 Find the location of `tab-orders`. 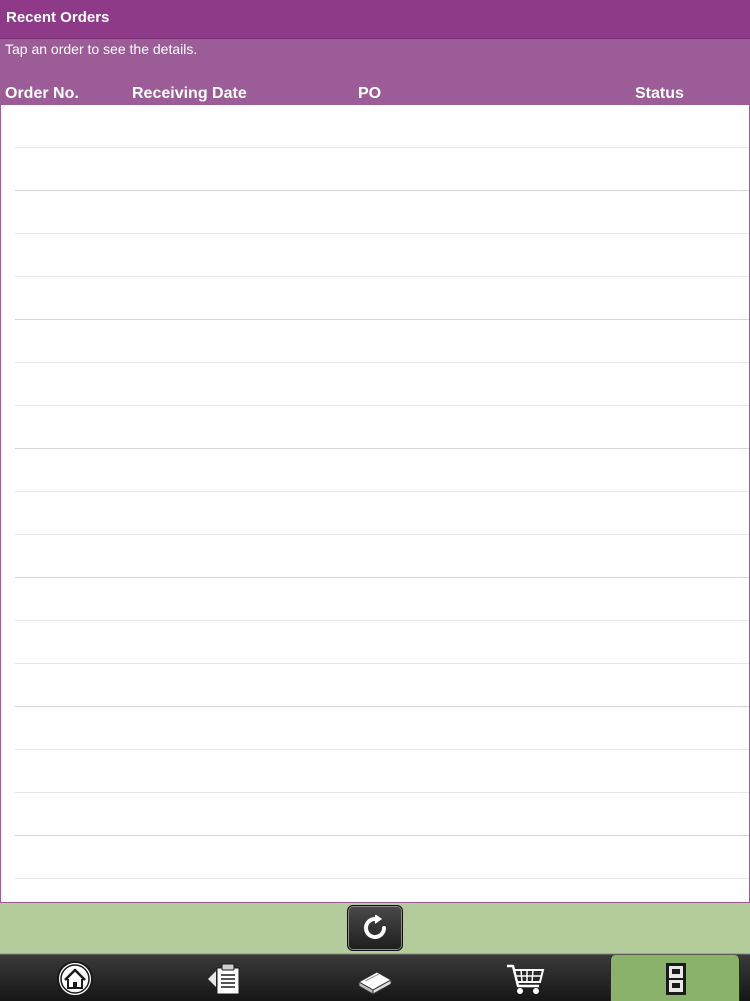

tab-orders is located at coordinates (225, 978).